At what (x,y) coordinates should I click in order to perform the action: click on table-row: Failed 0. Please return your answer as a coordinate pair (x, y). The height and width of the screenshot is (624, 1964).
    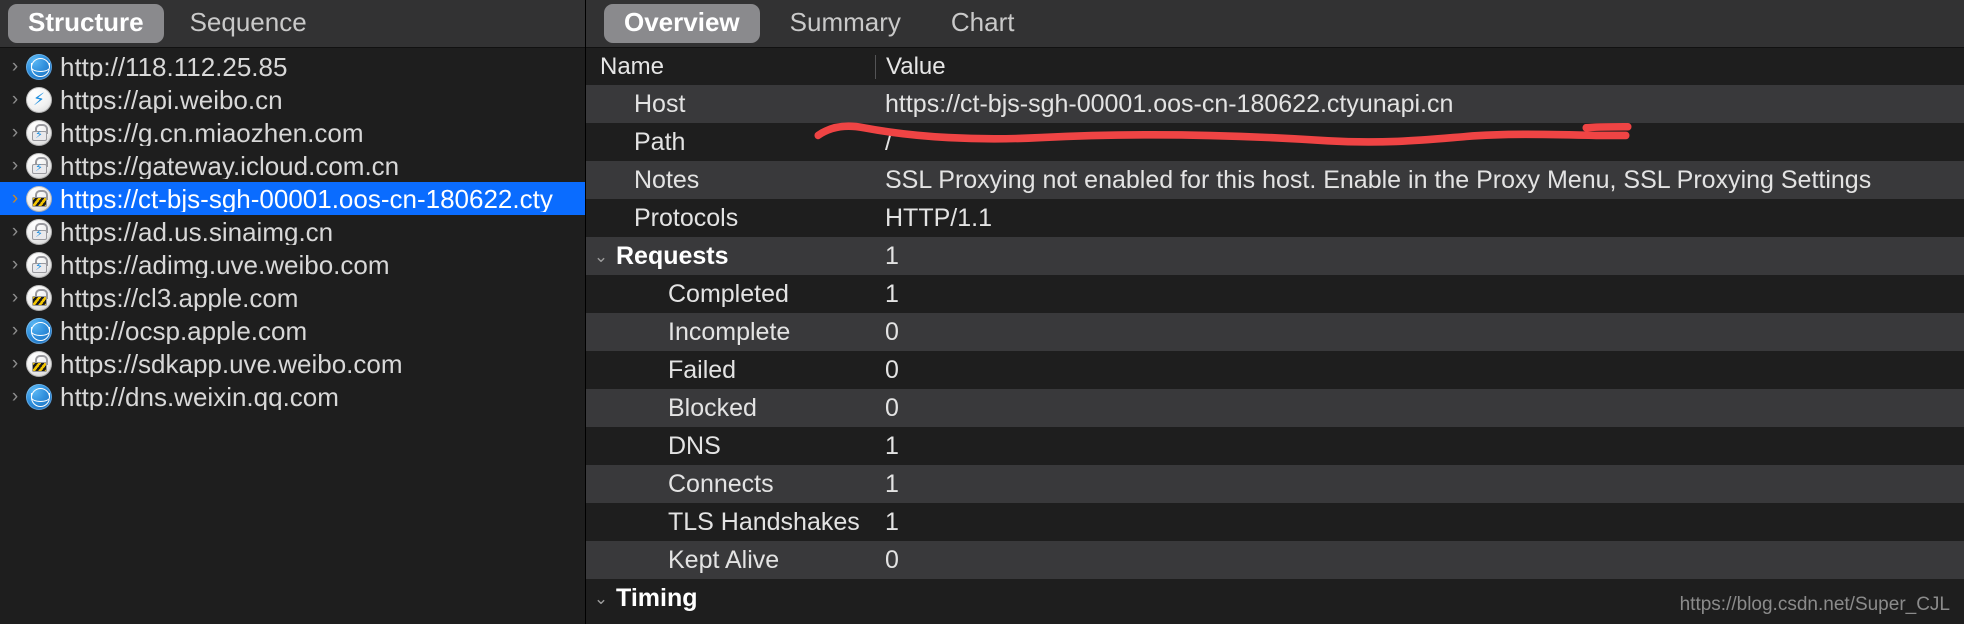
    Looking at the image, I should click on (1275, 370).